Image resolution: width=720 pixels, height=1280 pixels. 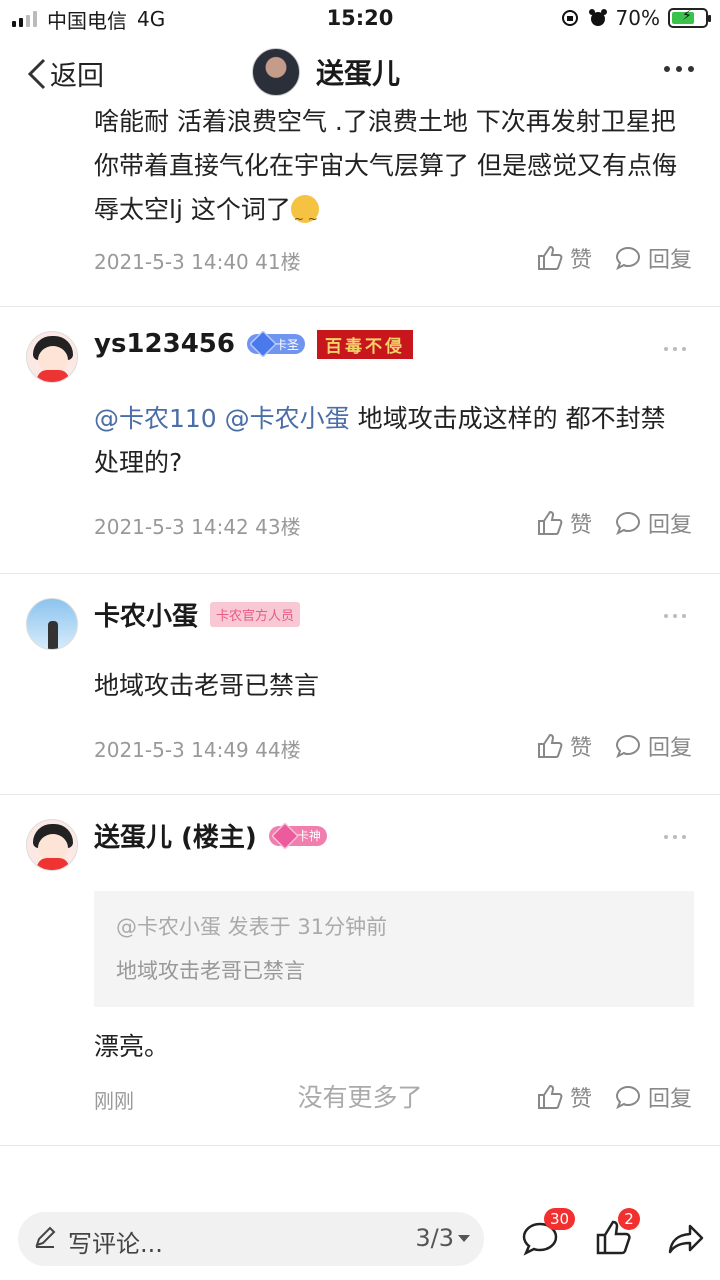 I want to click on like-post-button: 2, so click(x=617, y=1233).